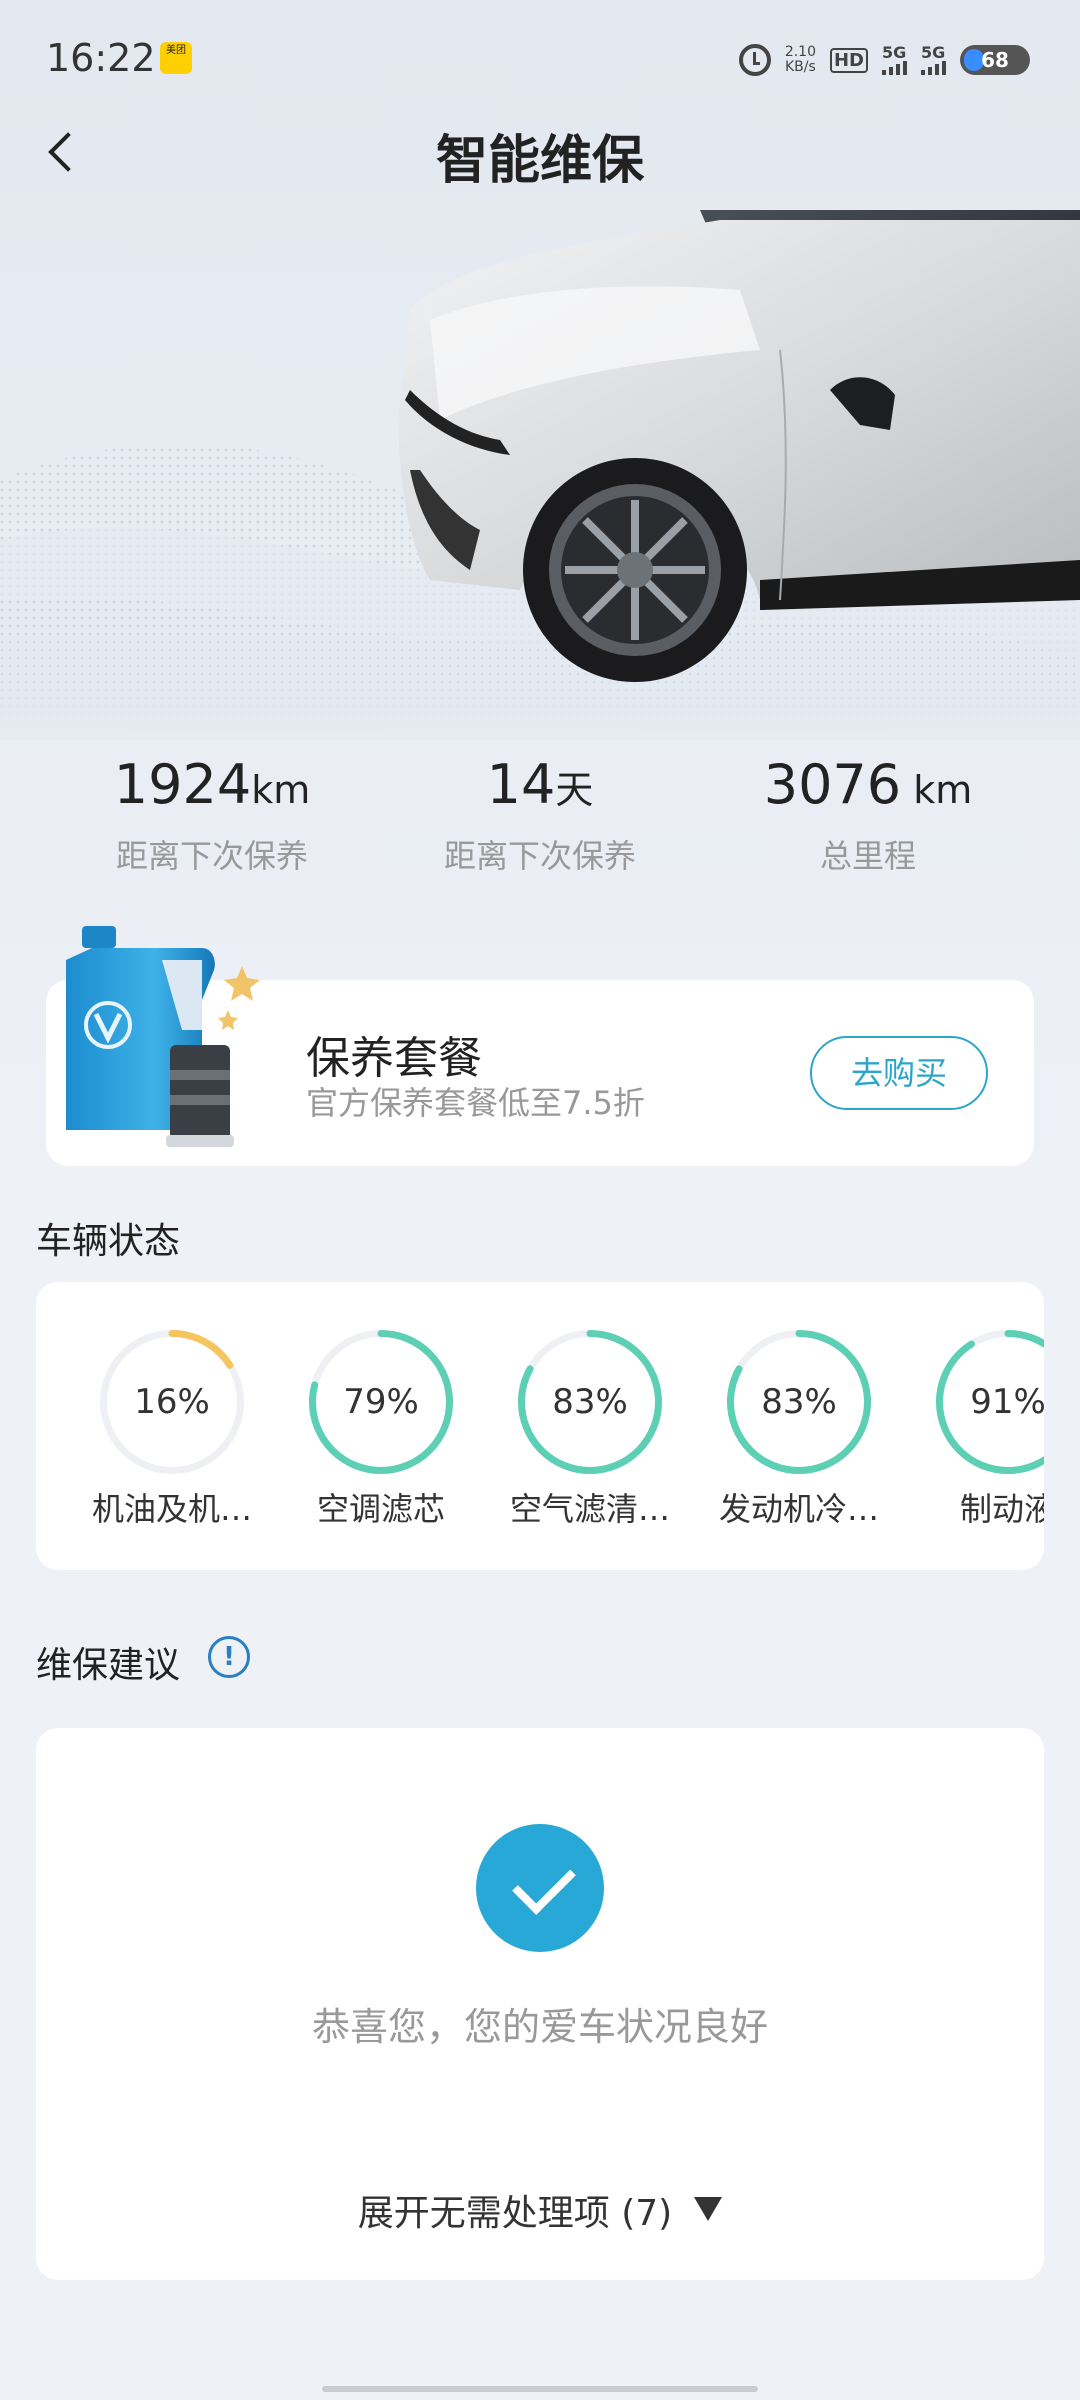  What do you see at coordinates (754, 60) in the screenshot?
I see `alarm-icon` at bounding box center [754, 60].